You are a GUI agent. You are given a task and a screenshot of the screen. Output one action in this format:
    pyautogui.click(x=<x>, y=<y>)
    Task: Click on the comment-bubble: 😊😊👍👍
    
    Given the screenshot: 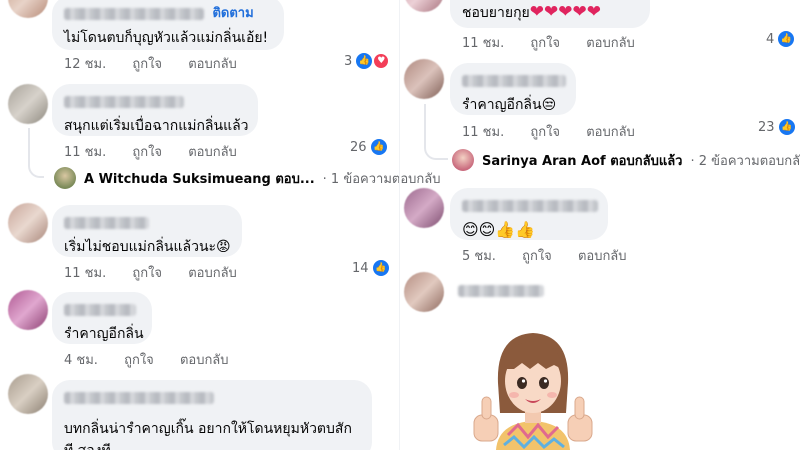 What is the action you would take?
    pyautogui.click(x=529, y=214)
    